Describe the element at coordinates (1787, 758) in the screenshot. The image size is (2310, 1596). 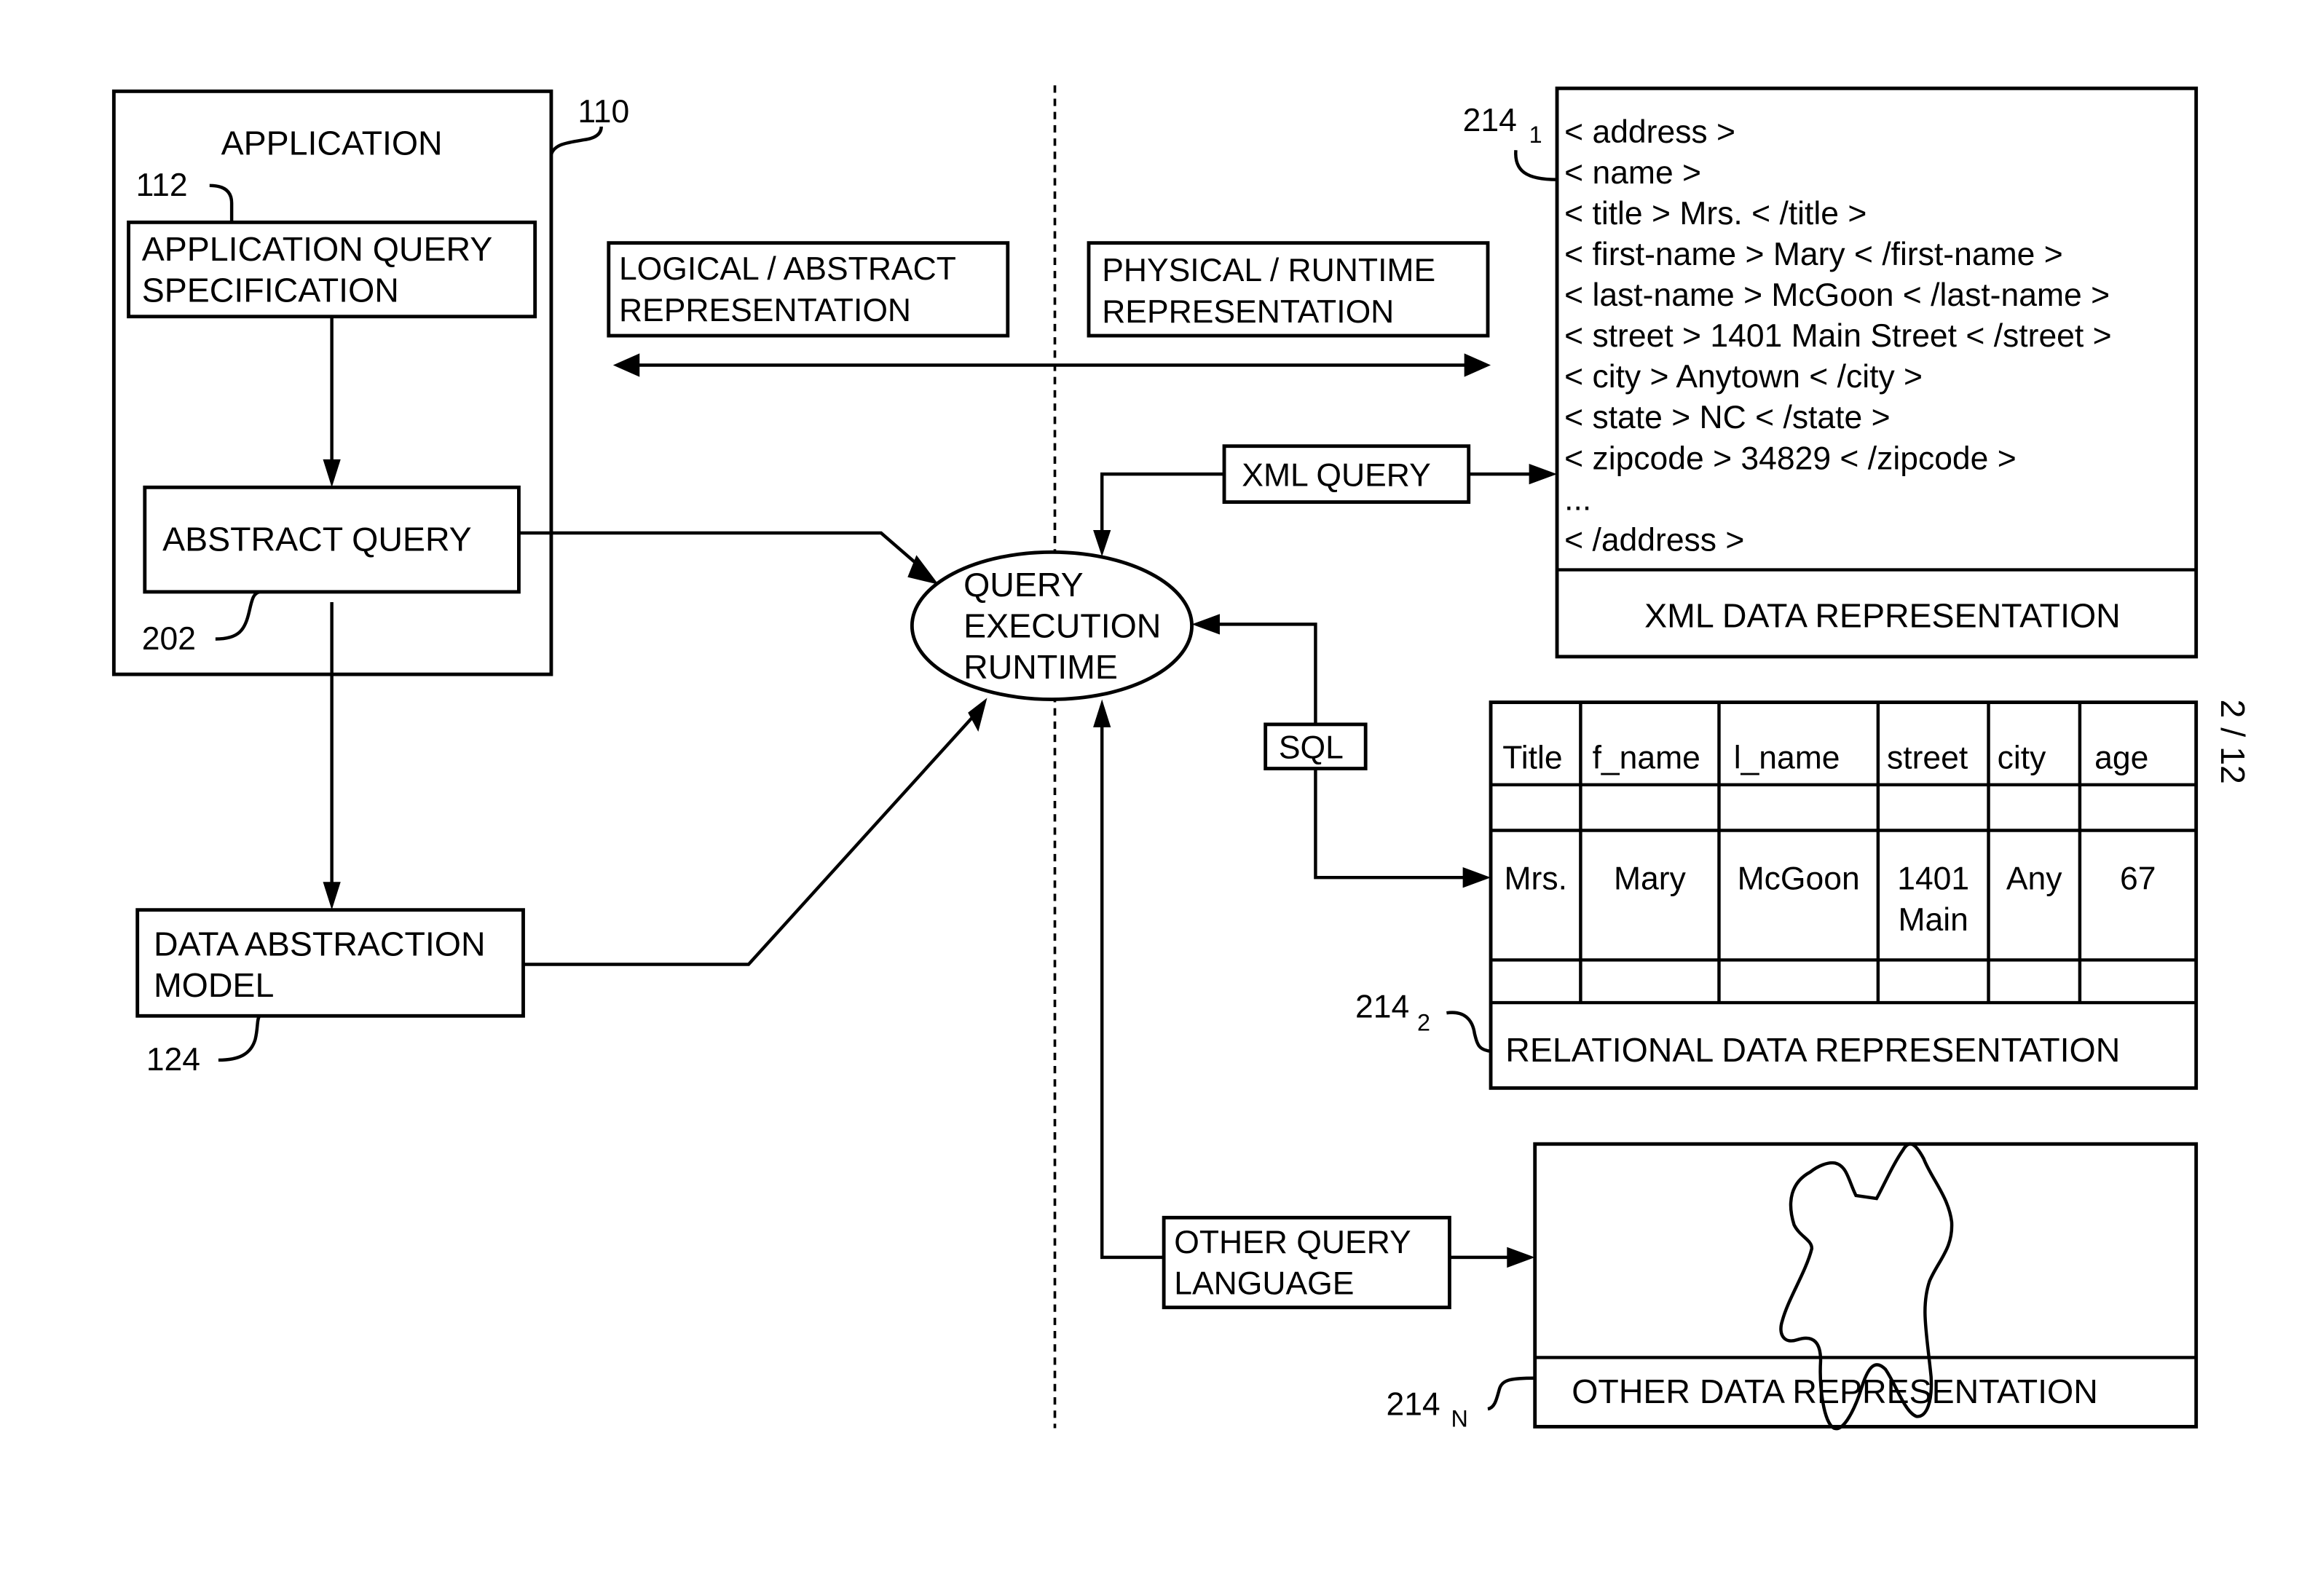
I see `table-header-cell: l_name` at that location.